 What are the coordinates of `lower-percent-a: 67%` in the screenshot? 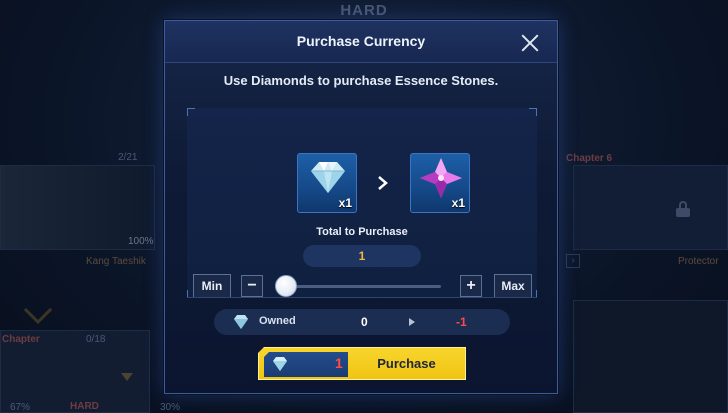 It's located at (20, 407).